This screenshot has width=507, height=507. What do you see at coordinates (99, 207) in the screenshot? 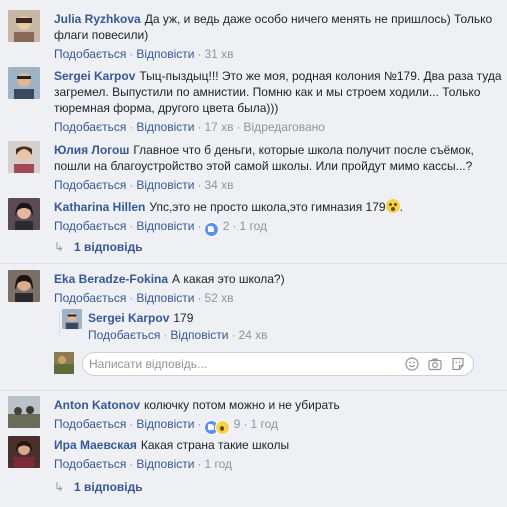
I see `comment-author: Katharina Hillen` at bounding box center [99, 207].